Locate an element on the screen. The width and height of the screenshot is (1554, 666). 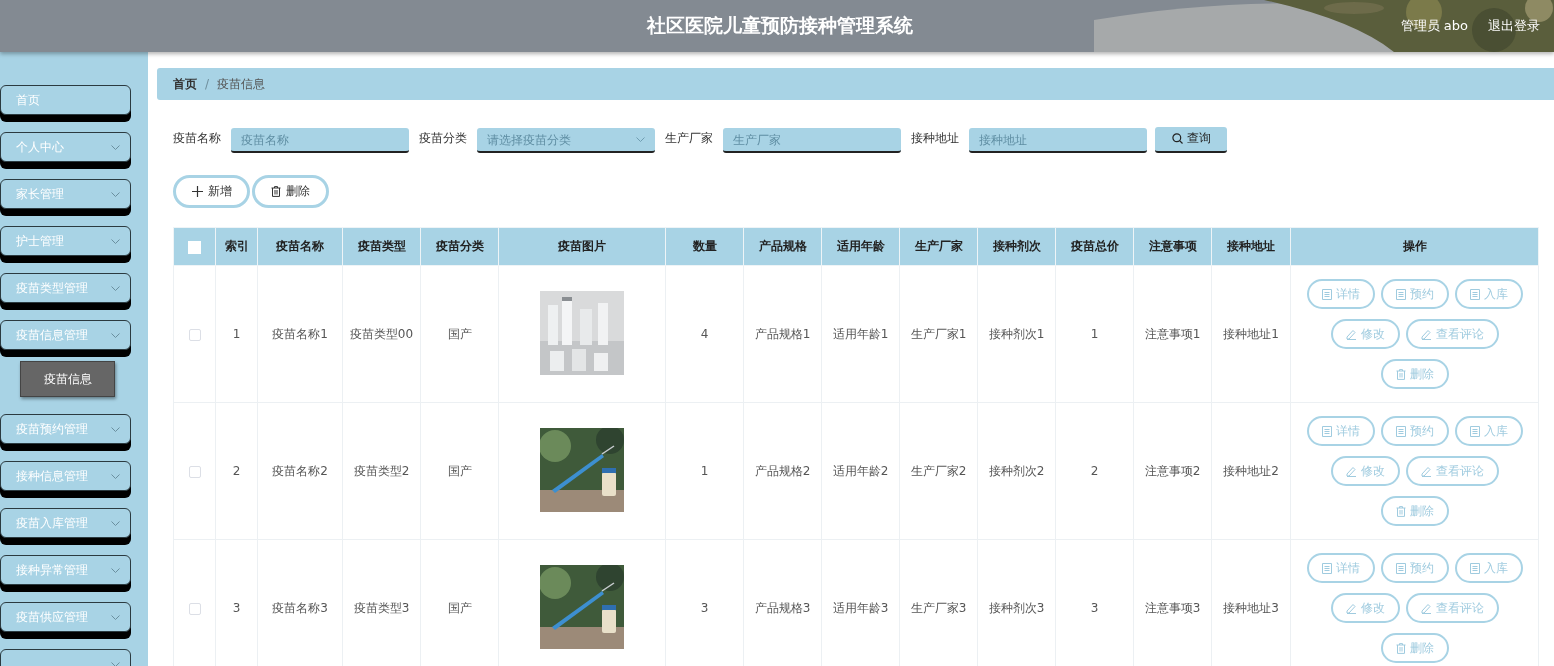
search-icon is located at coordinates (1177, 138).